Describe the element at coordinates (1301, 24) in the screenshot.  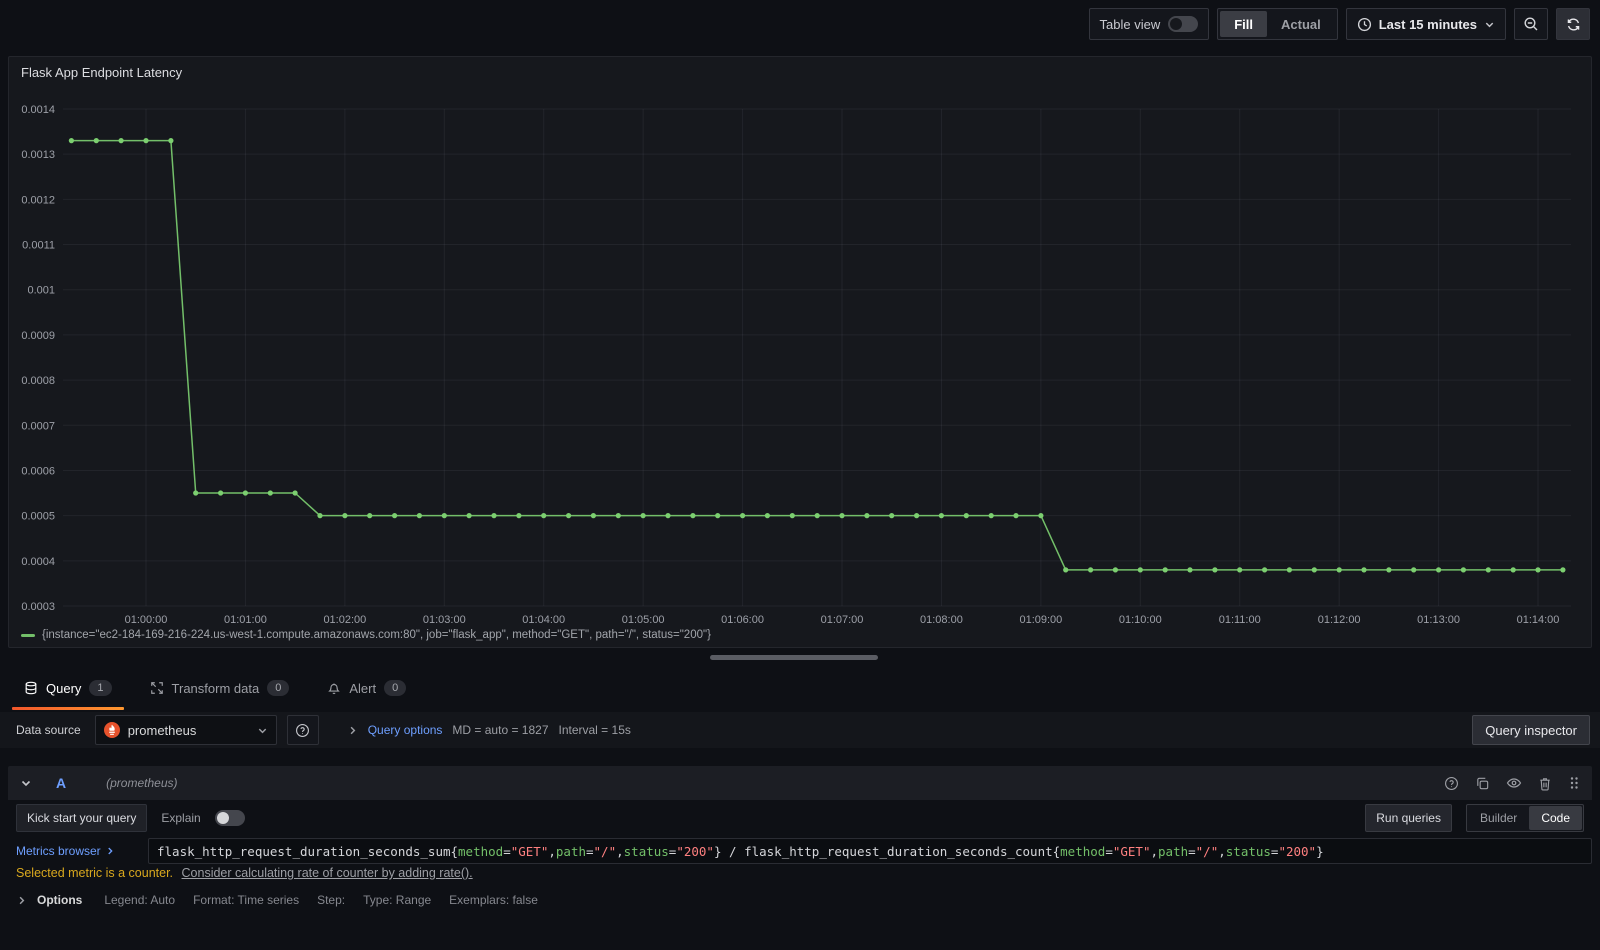
I see `actual-button: Actual` at that location.